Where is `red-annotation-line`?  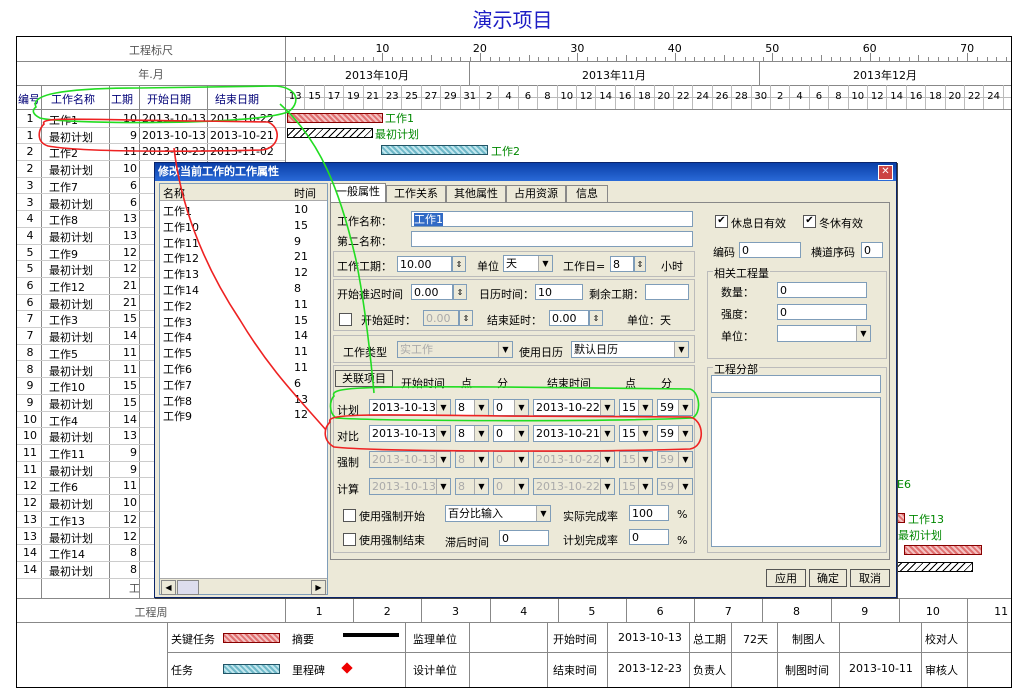 red-annotation-line is located at coordinates (250, 289).